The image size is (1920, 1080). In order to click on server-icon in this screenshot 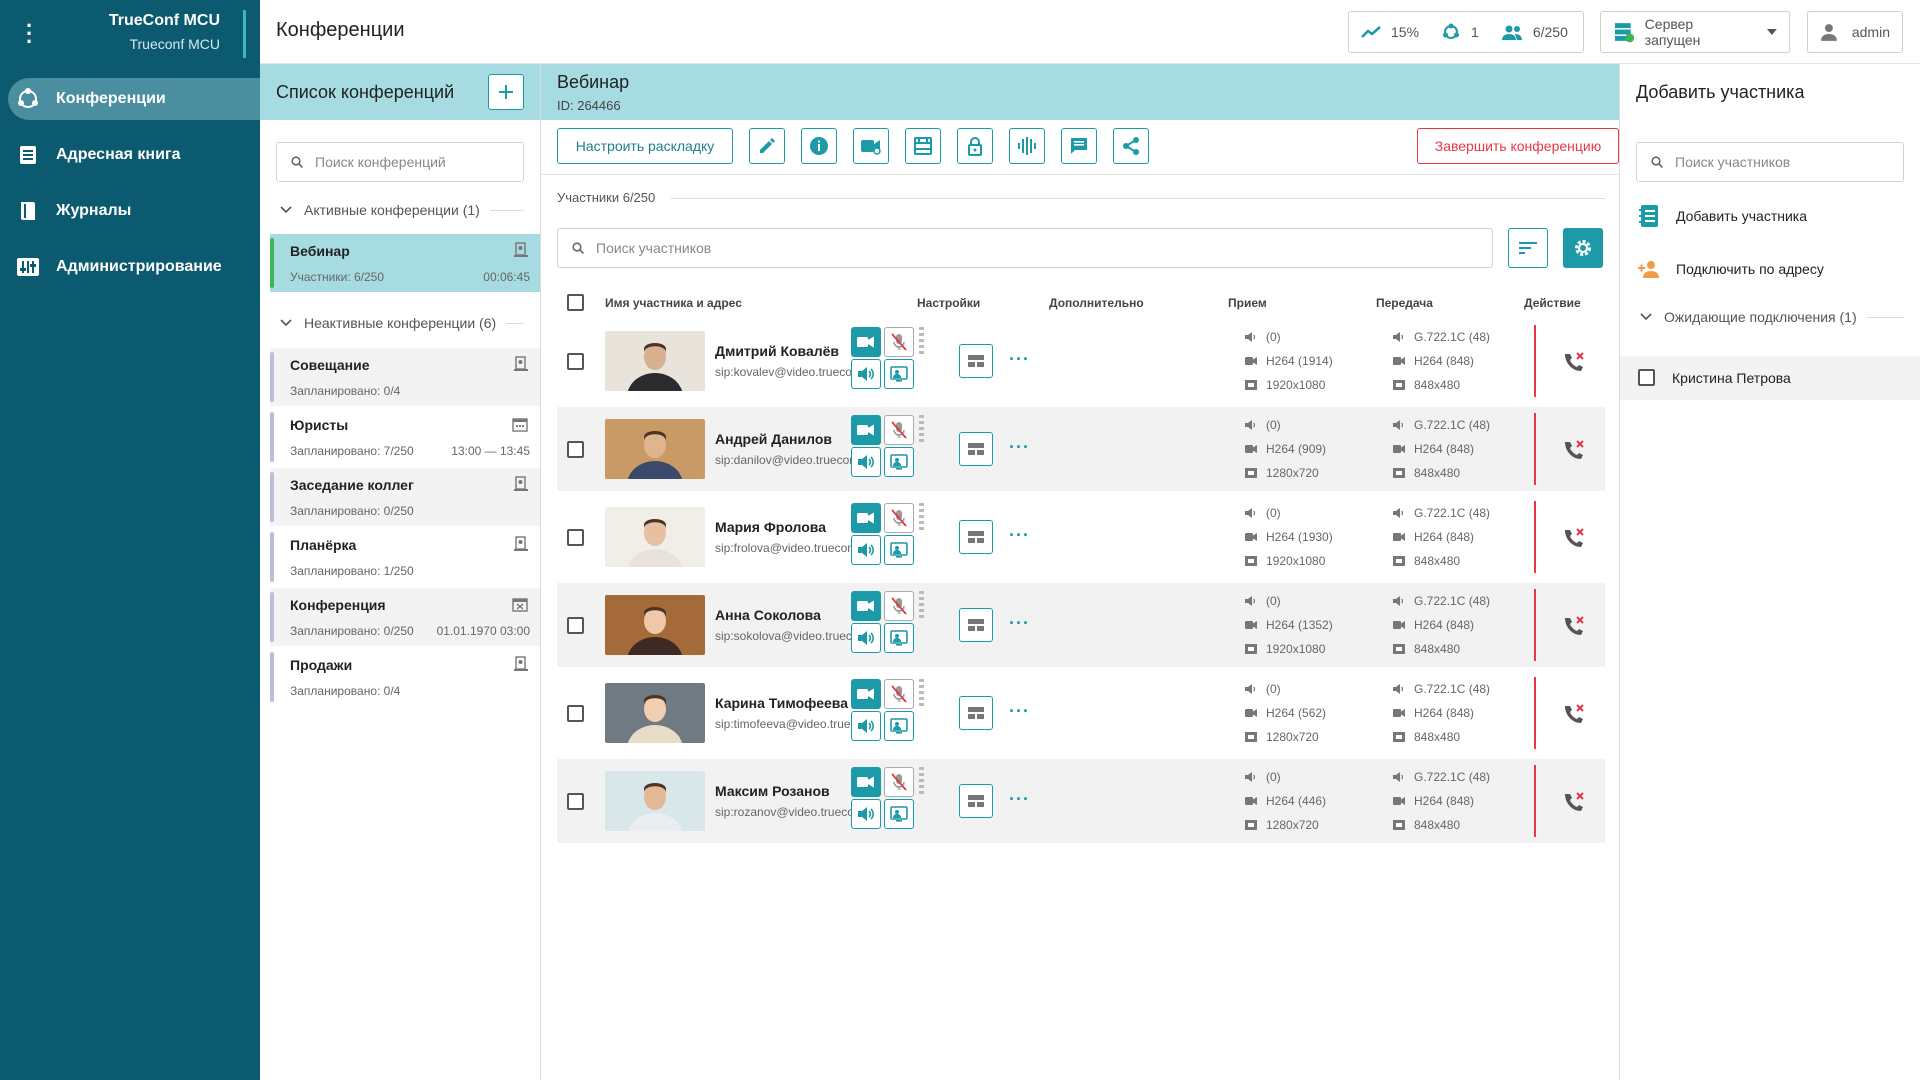, I will do `click(1624, 33)`.